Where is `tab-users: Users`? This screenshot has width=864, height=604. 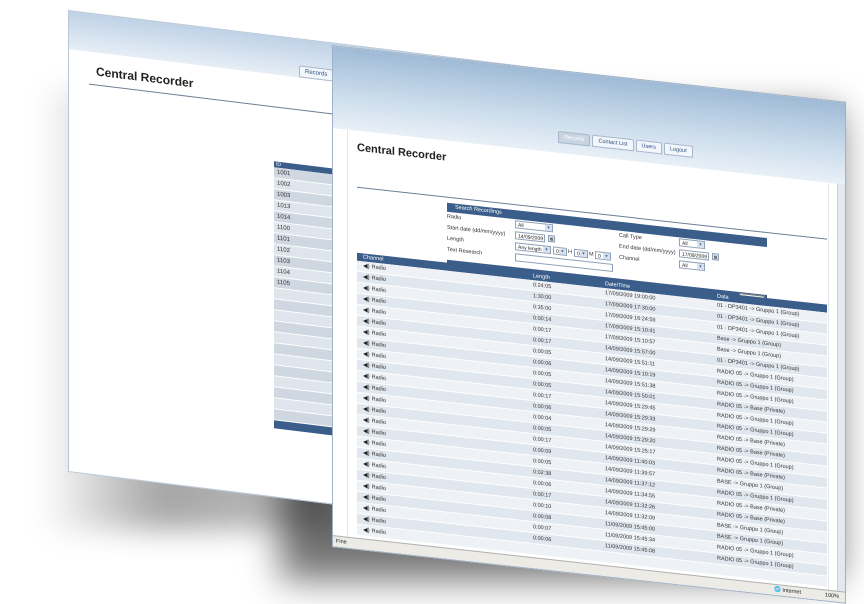
tab-users: Users is located at coordinates (648, 147).